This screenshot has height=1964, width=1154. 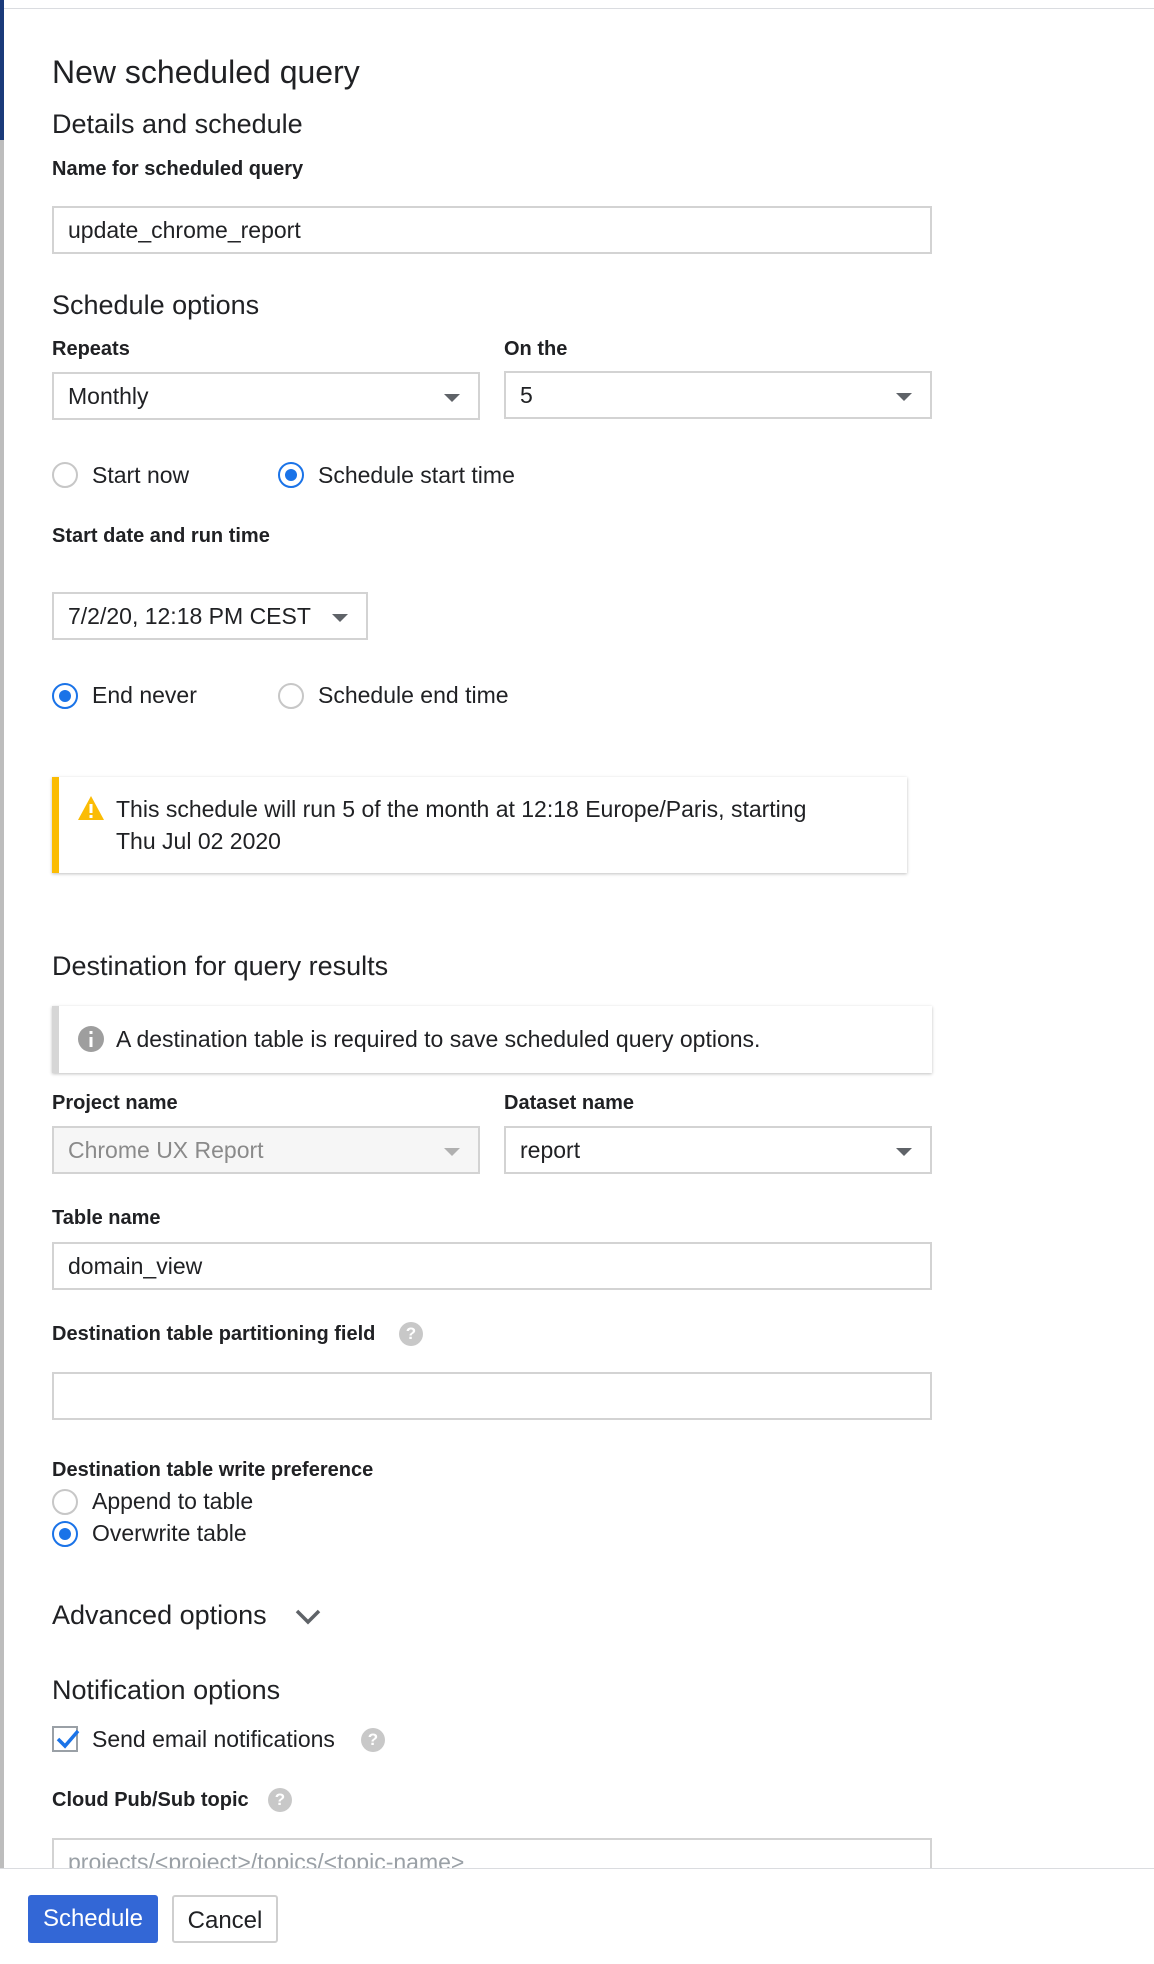 I want to click on on-the-label: On the, so click(x=536, y=349).